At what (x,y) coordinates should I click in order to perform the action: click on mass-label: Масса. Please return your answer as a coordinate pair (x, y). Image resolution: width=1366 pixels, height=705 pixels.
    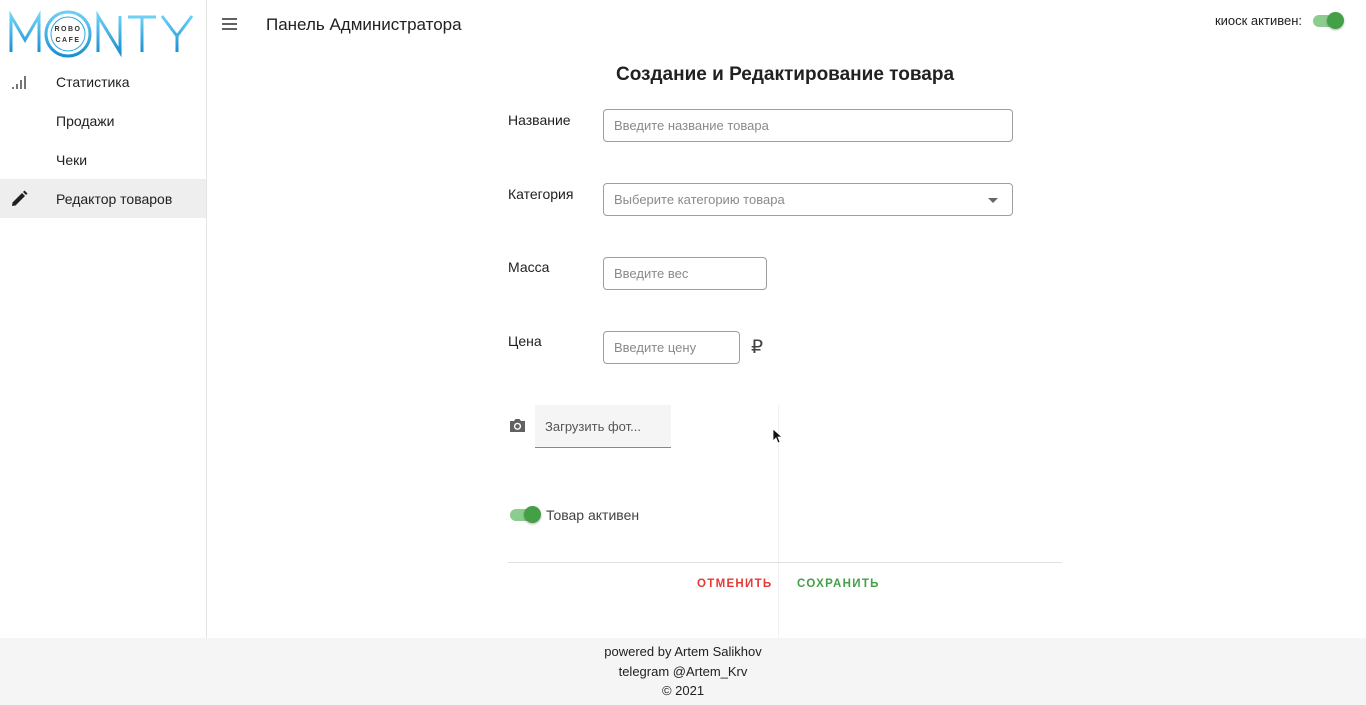
    Looking at the image, I should click on (529, 267).